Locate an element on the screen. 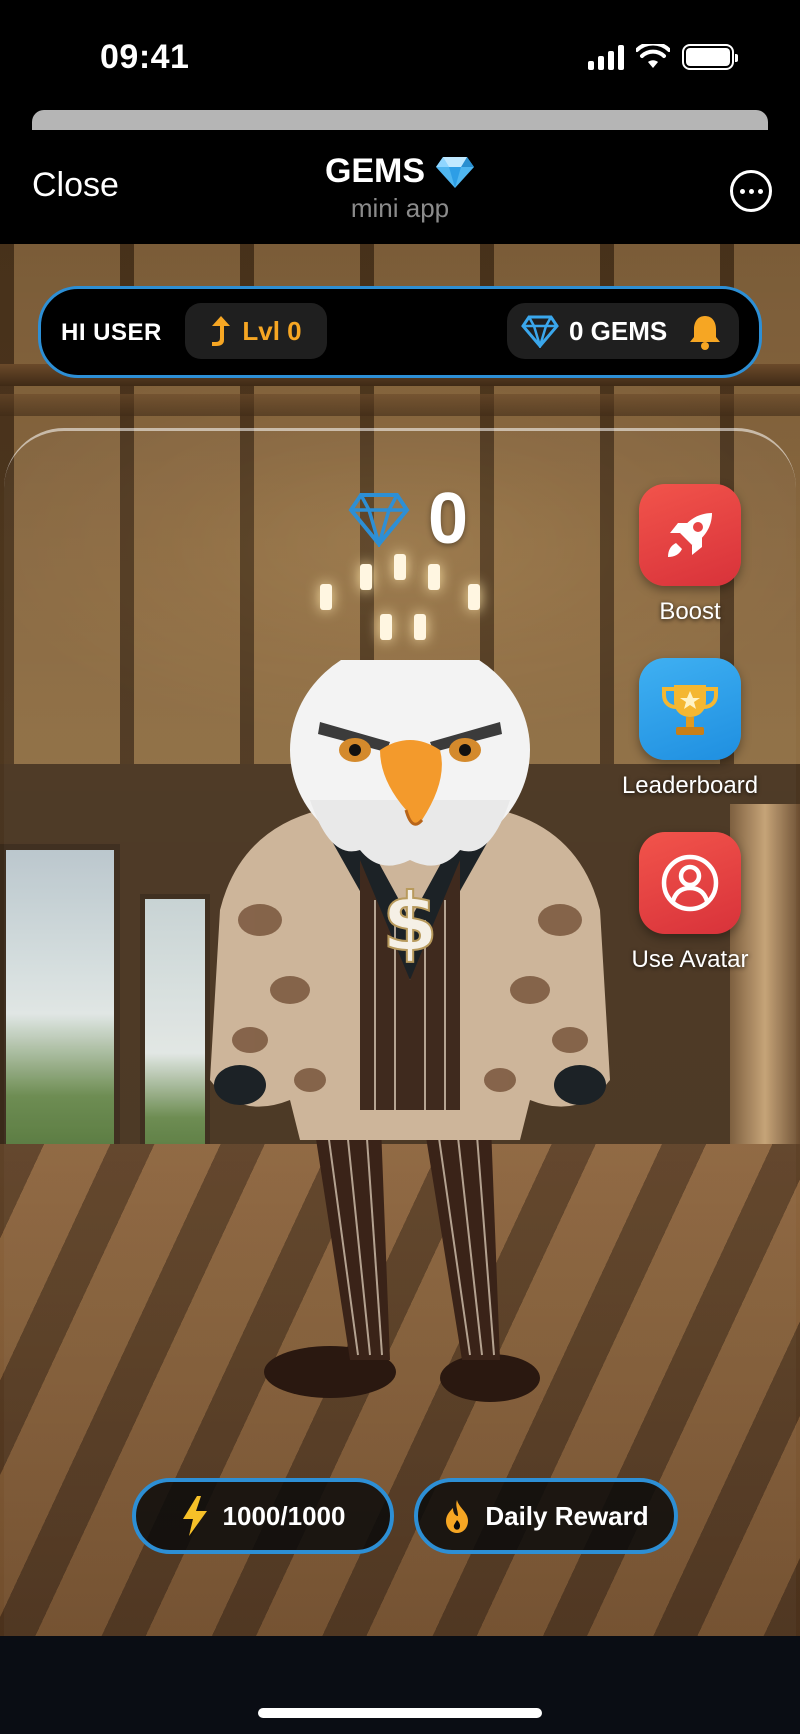 The width and height of the screenshot is (800, 1734). app-title-group: GEMS mini app is located at coordinates (400, 188).